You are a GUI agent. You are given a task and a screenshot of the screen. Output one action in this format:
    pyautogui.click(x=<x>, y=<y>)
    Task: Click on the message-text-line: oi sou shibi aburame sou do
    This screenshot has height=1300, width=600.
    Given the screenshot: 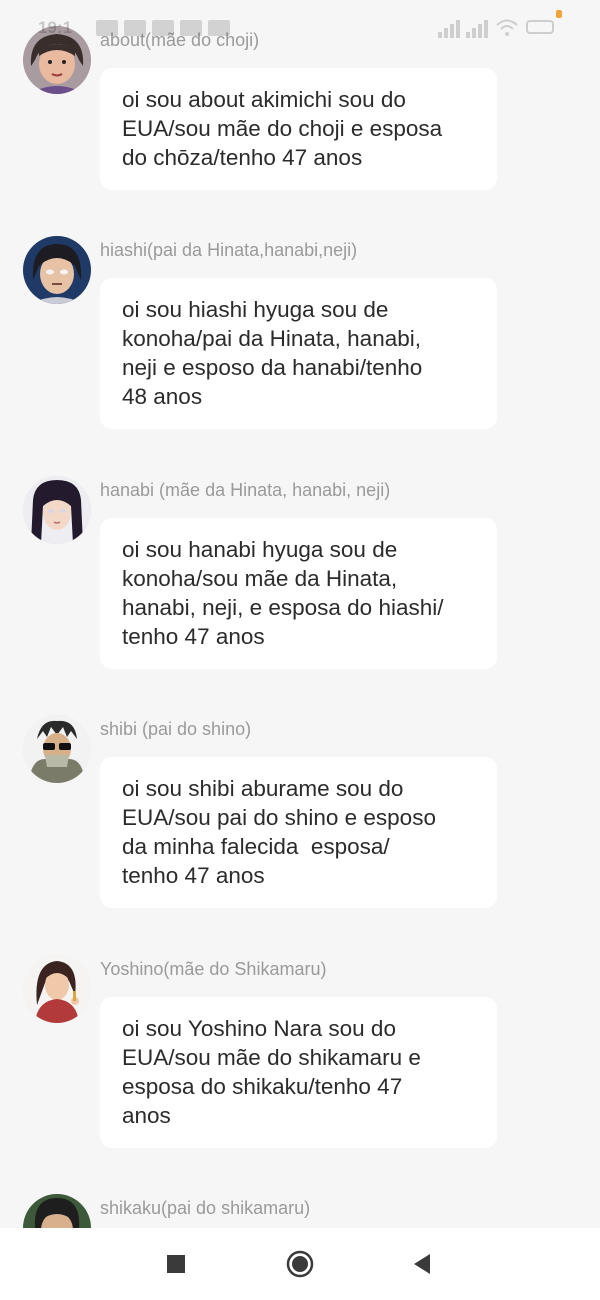 What is the action you would take?
    pyautogui.click(x=263, y=788)
    